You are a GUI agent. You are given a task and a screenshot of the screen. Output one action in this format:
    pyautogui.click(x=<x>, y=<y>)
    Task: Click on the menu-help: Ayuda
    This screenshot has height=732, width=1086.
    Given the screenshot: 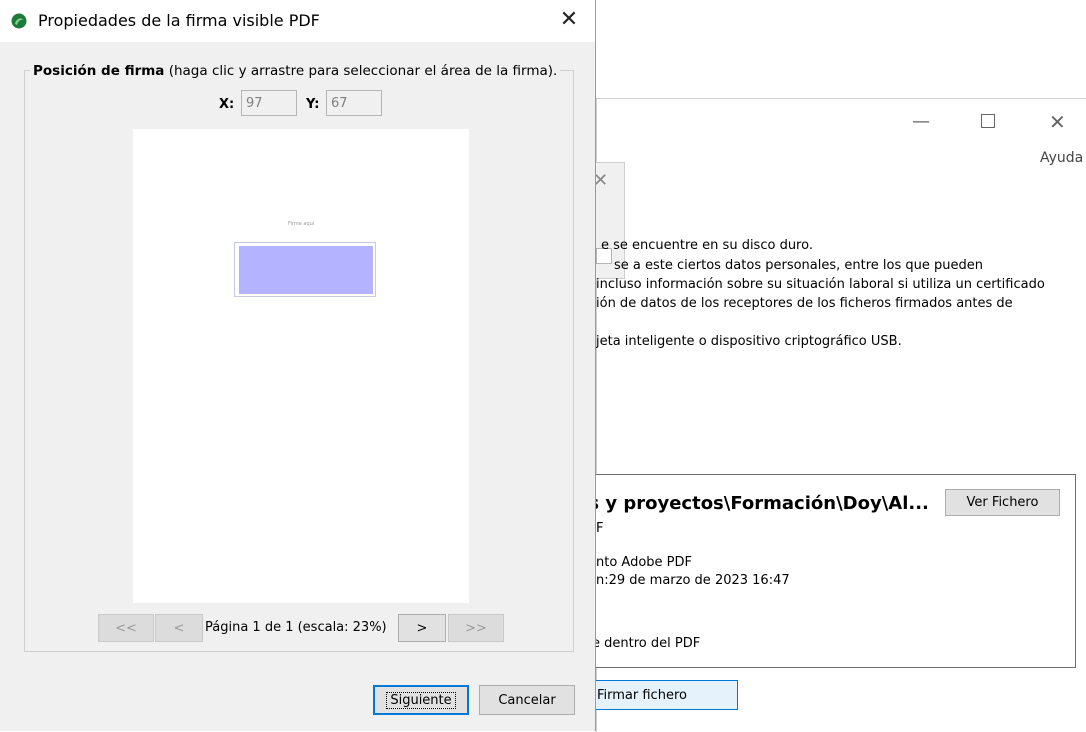 What is the action you would take?
    pyautogui.click(x=1061, y=158)
    